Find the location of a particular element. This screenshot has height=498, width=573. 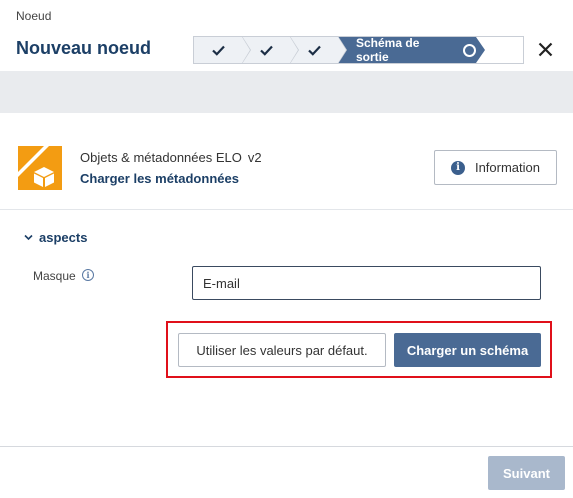

aspects-toggle: aspects is located at coordinates (55, 237).